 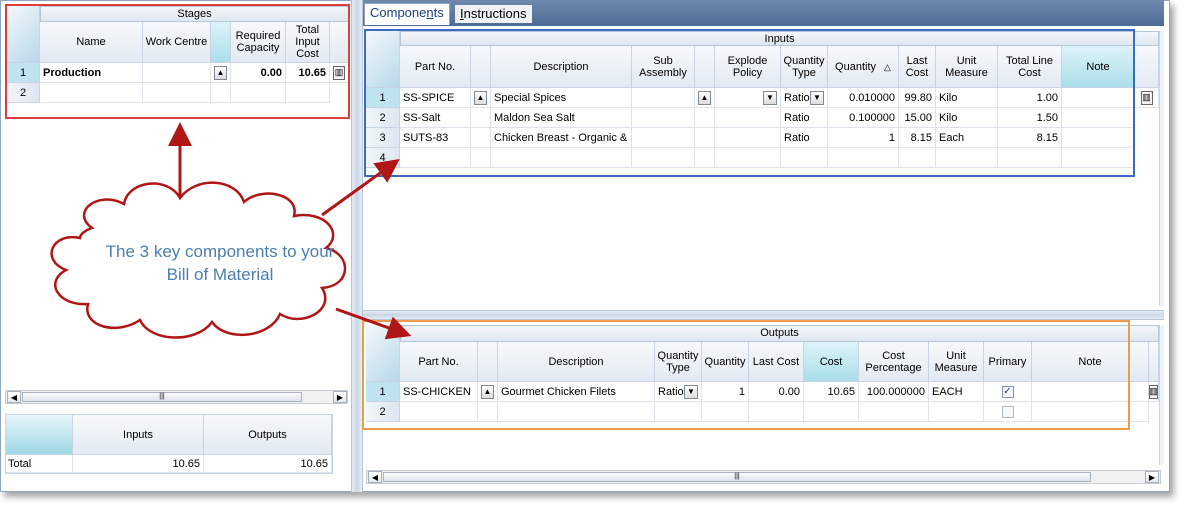 What do you see at coordinates (1147, 67) in the screenshot?
I see `inputs-col-delete` at bounding box center [1147, 67].